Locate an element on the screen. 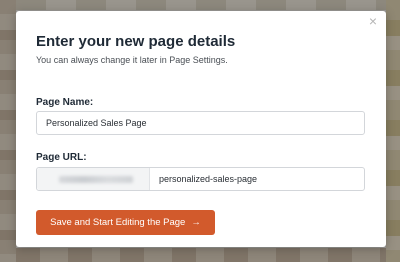  page-url-field: personalized-sales-page is located at coordinates (200, 179).